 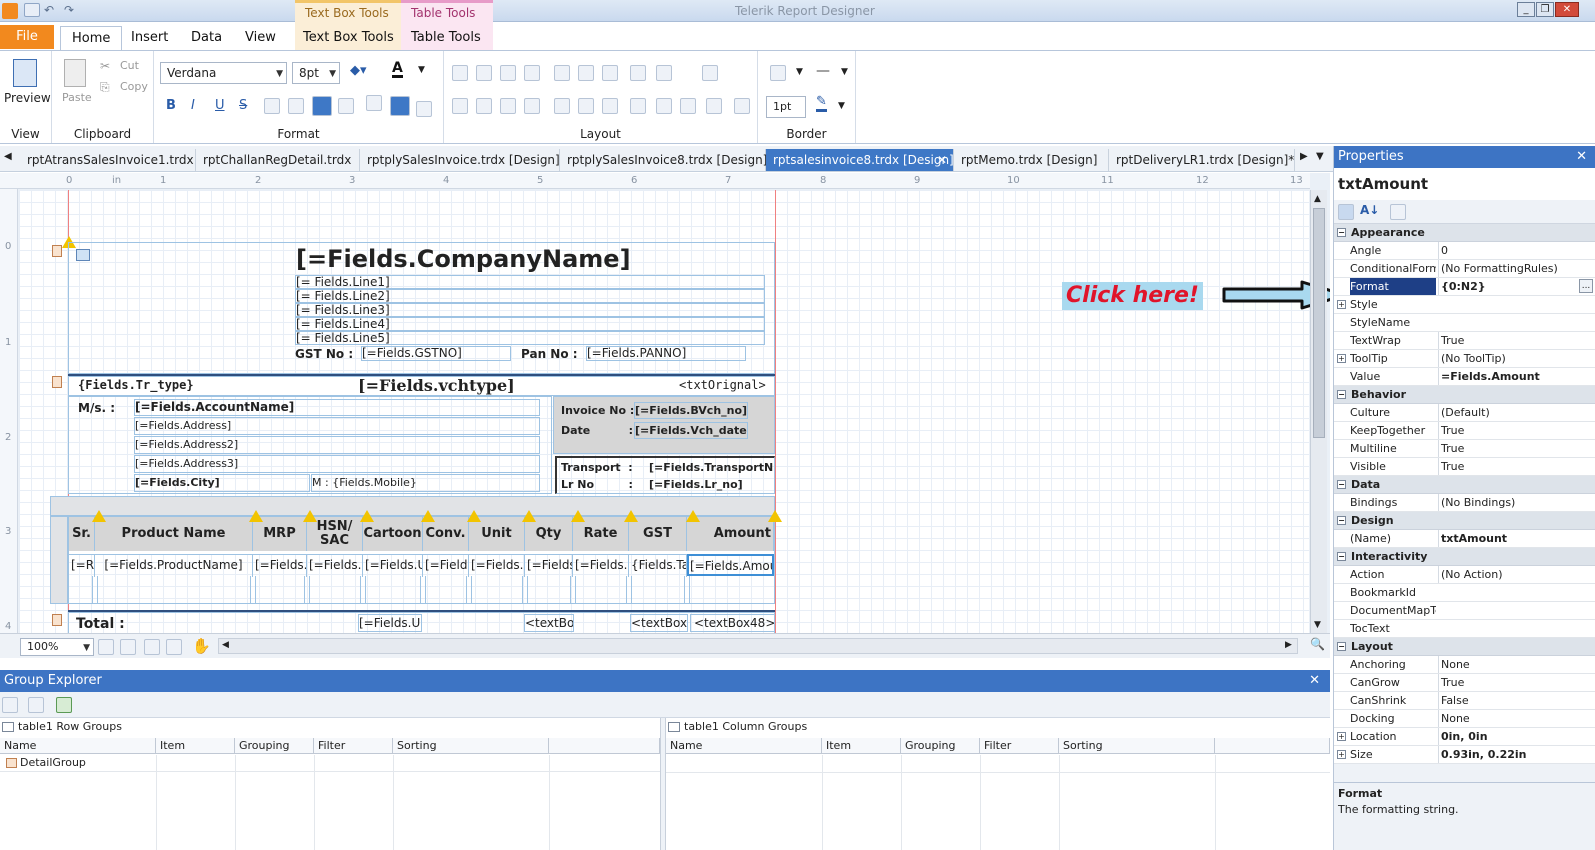 I want to click on preview-button: Preview, so click(x=27, y=98).